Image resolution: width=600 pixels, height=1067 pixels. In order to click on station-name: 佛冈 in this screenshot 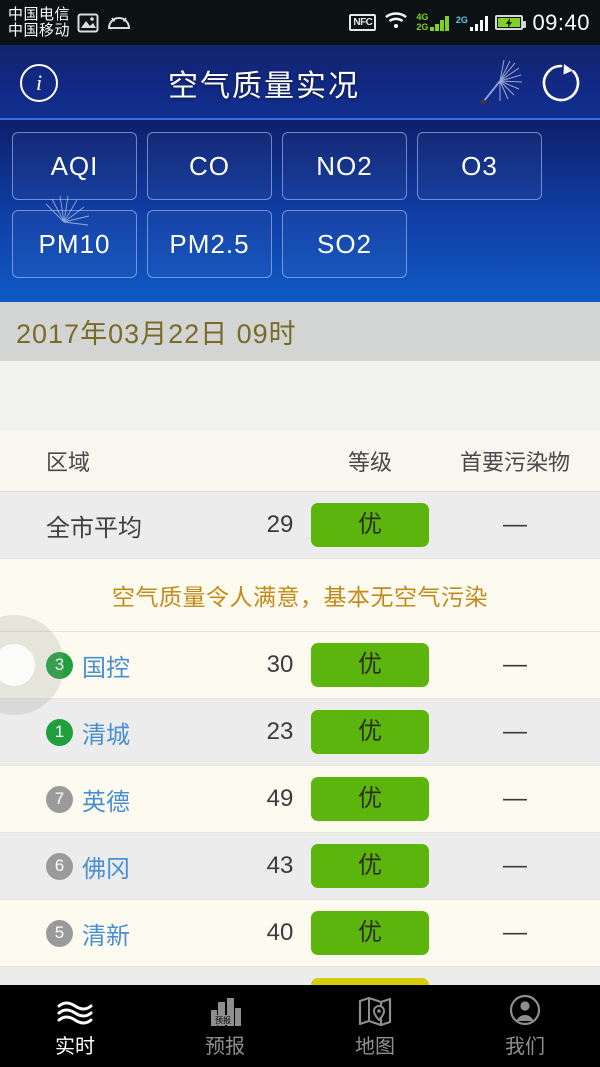, I will do `click(106, 866)`.